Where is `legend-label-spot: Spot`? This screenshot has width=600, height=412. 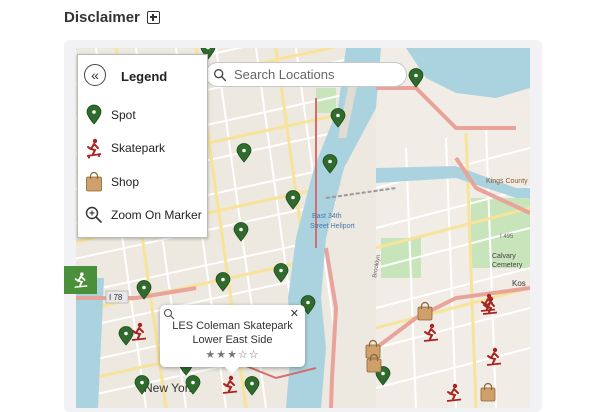
legend-label-spot: Spot is located at coordinates (123, 115).